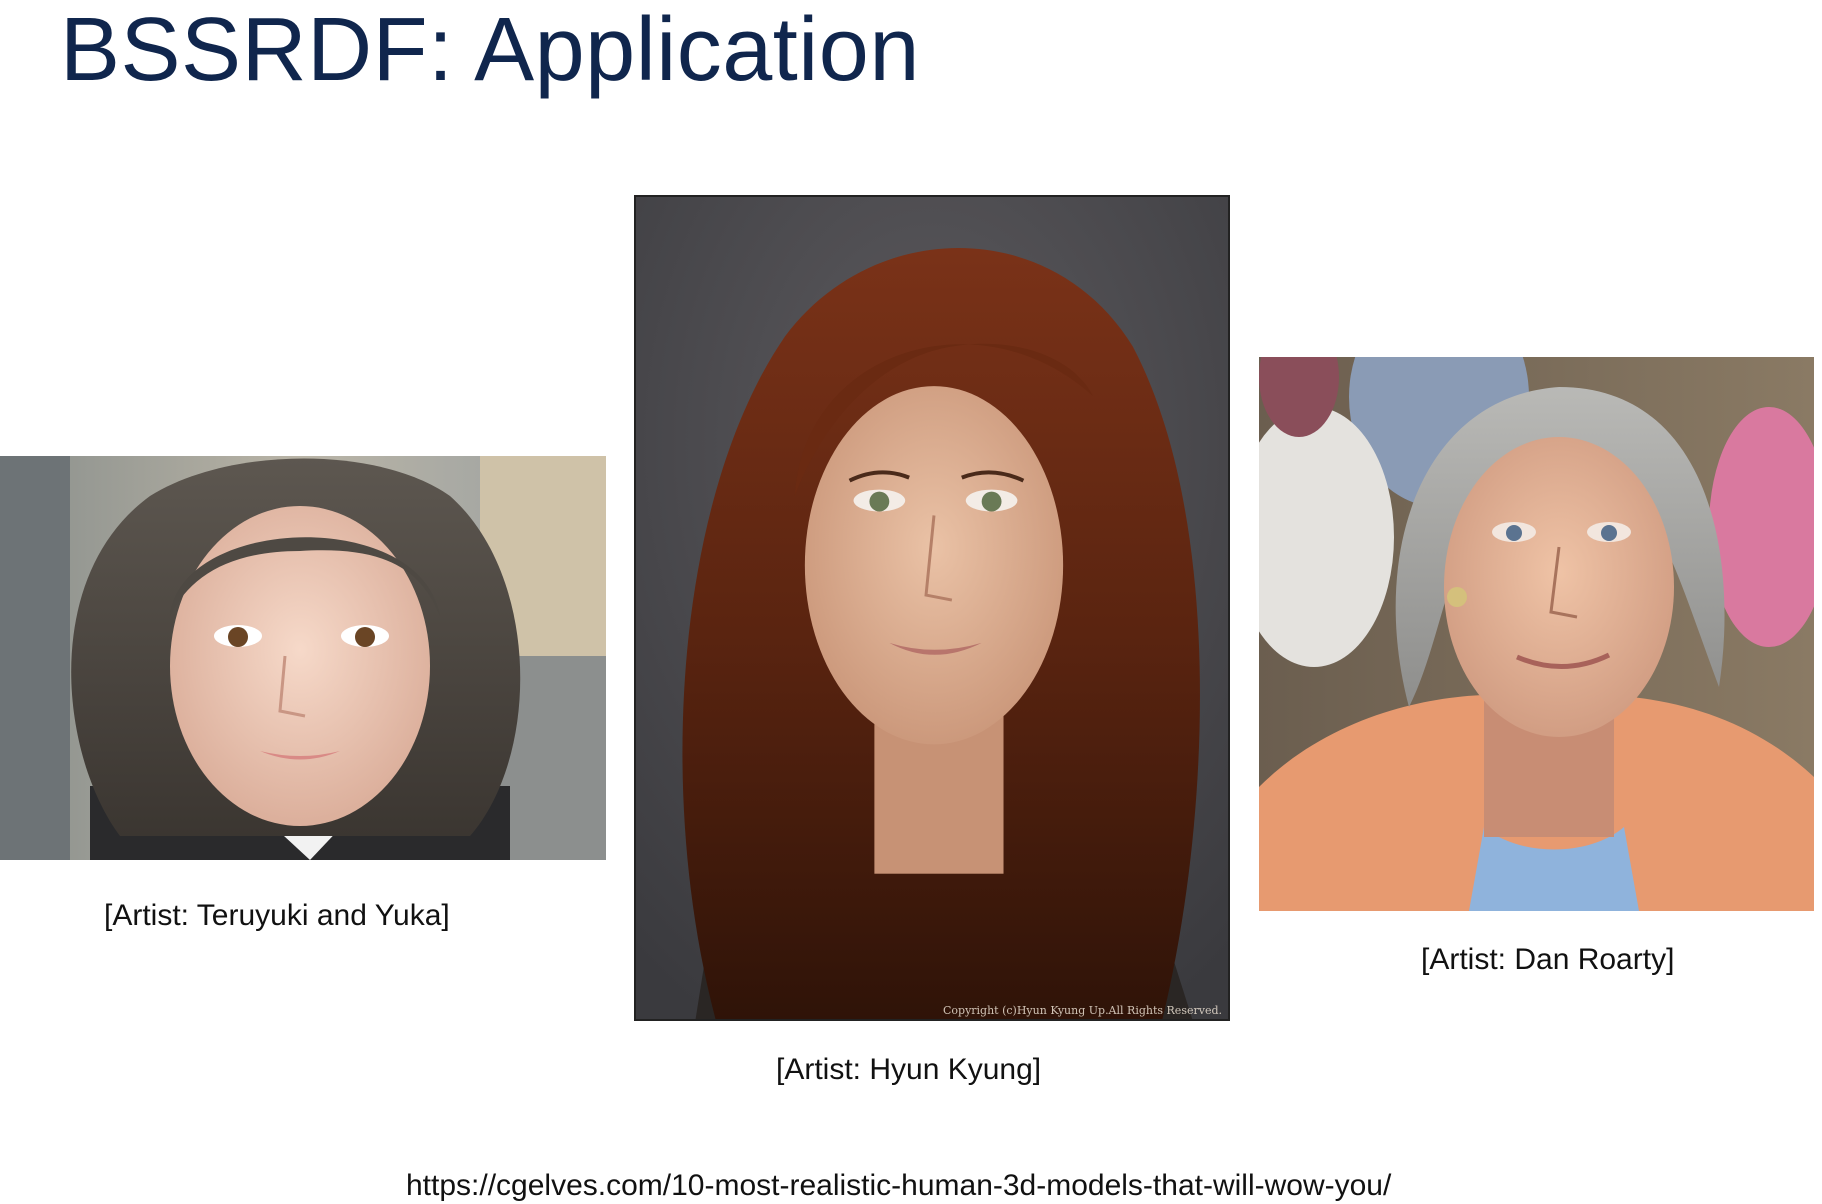 The height and width of the screenshot is (1204, 1822). Describe the element at coordinates (1536, 634) in the screenshot. I see `portrait-image-dan-roarty` at that location.